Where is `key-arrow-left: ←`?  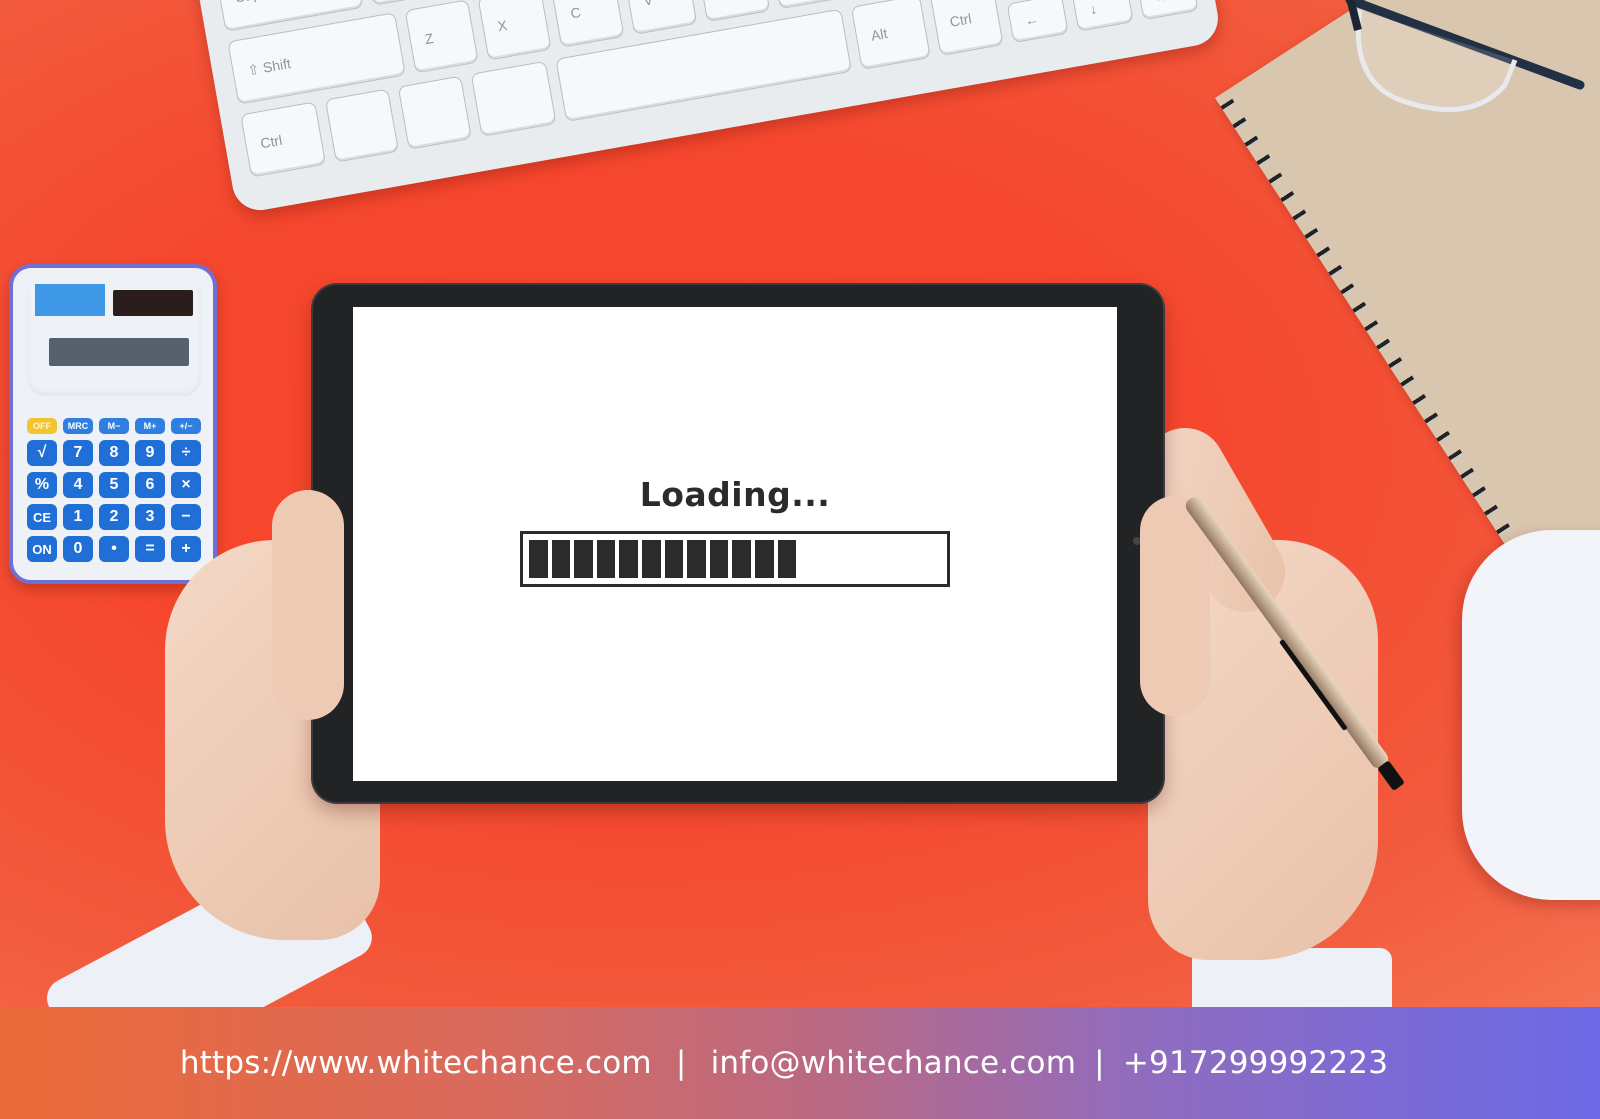 key-arrow-left: ← is located at coordinates (1037, 22).